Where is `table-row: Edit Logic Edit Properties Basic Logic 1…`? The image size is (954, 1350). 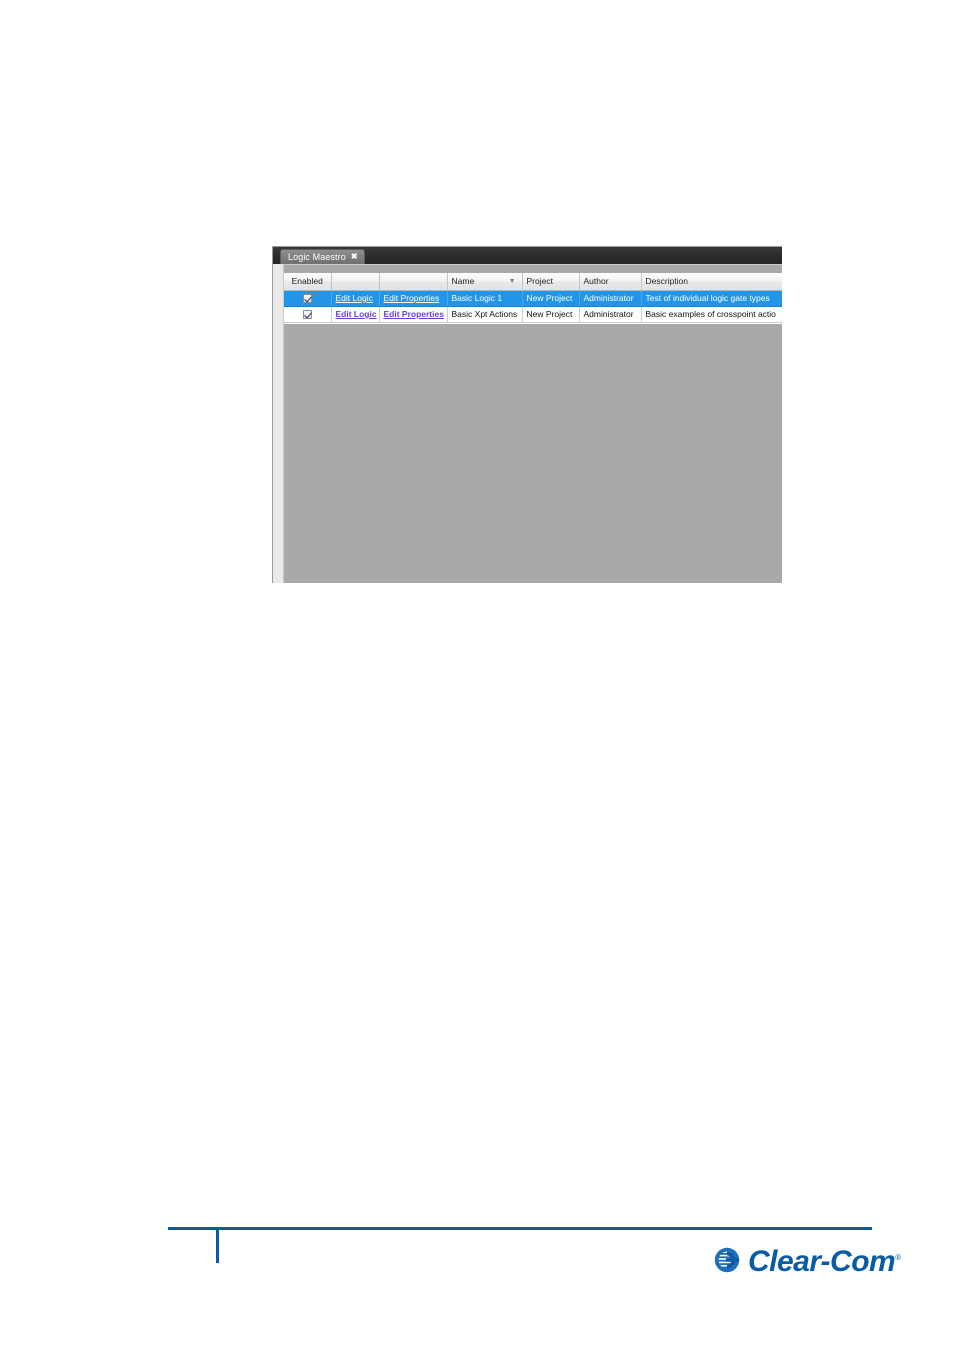
table-row: Edit Logic Edit Properties Basic Logic 1… is located at coordinates (533, 298).